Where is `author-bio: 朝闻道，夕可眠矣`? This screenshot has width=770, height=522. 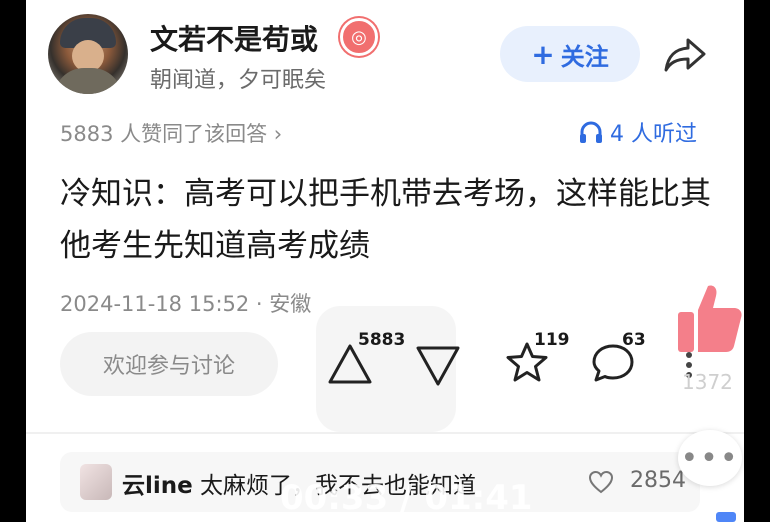 author-bio: 朝闻道，夕可眠矣 is located at coordinates (238, 80).